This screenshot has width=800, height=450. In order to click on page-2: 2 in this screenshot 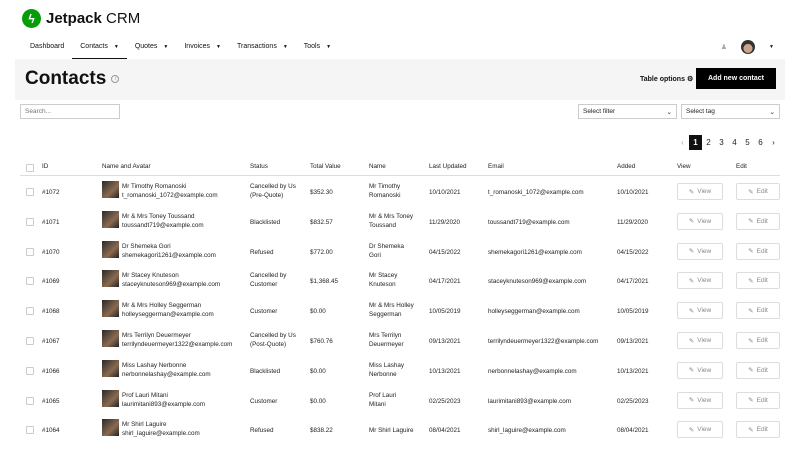, I will do `click(708, 142)`.